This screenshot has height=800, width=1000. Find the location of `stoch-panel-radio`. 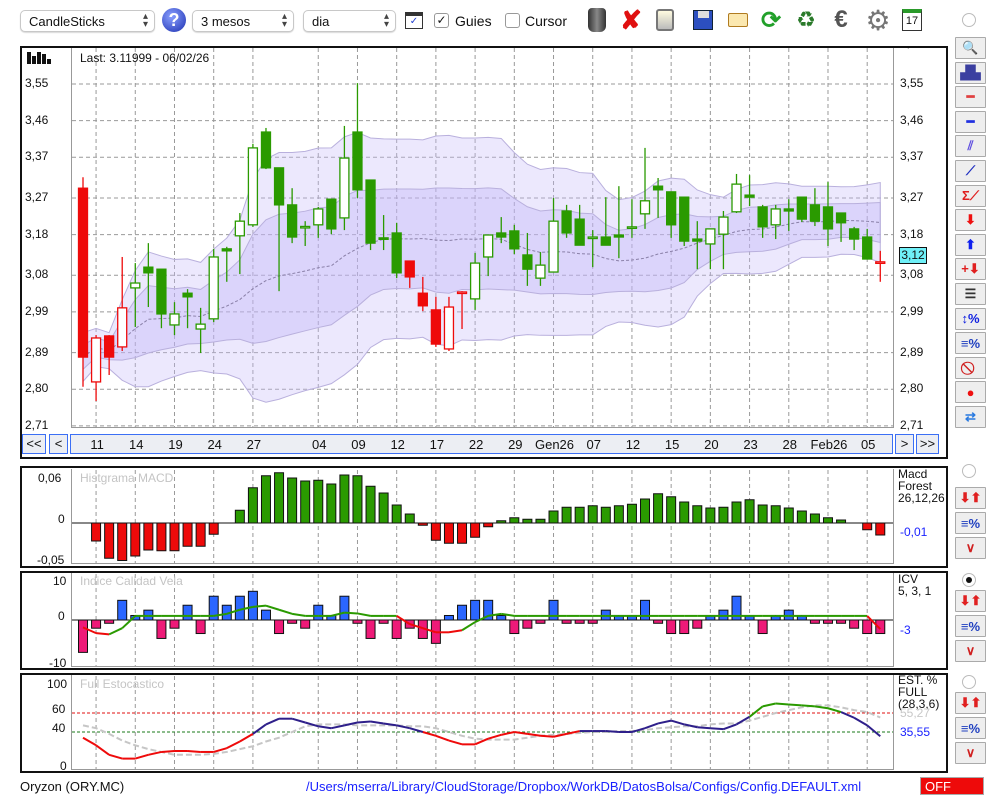

stoch-panel-radio is located at coordinates (969, 682).